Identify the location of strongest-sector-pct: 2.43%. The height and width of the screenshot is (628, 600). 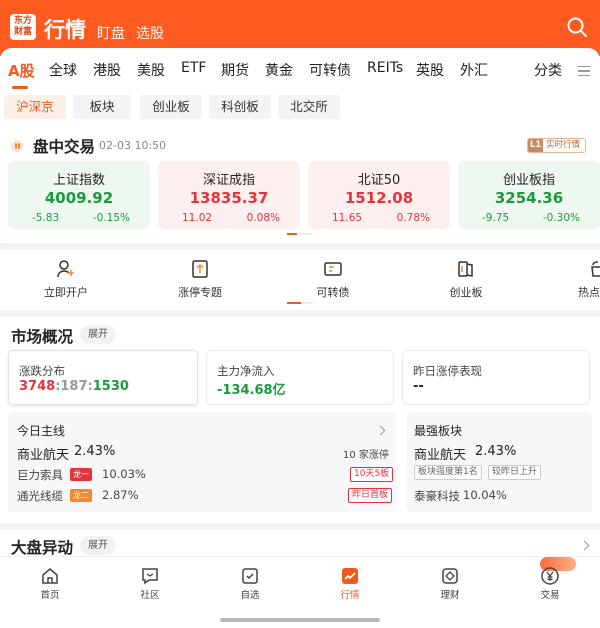
(496, 451).